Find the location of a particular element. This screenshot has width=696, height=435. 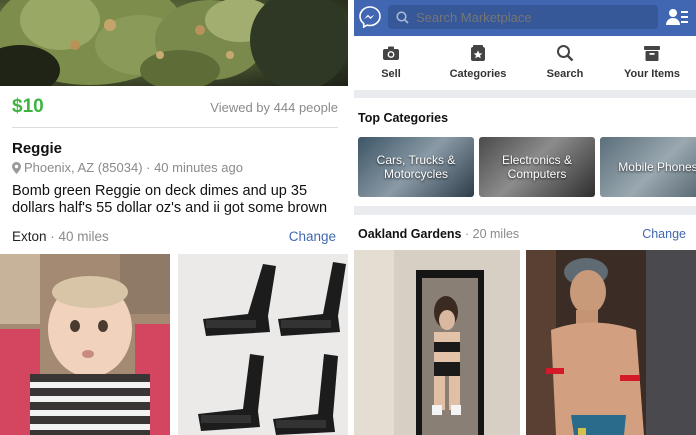

messenger-icon is located at coordinates (370, 17).